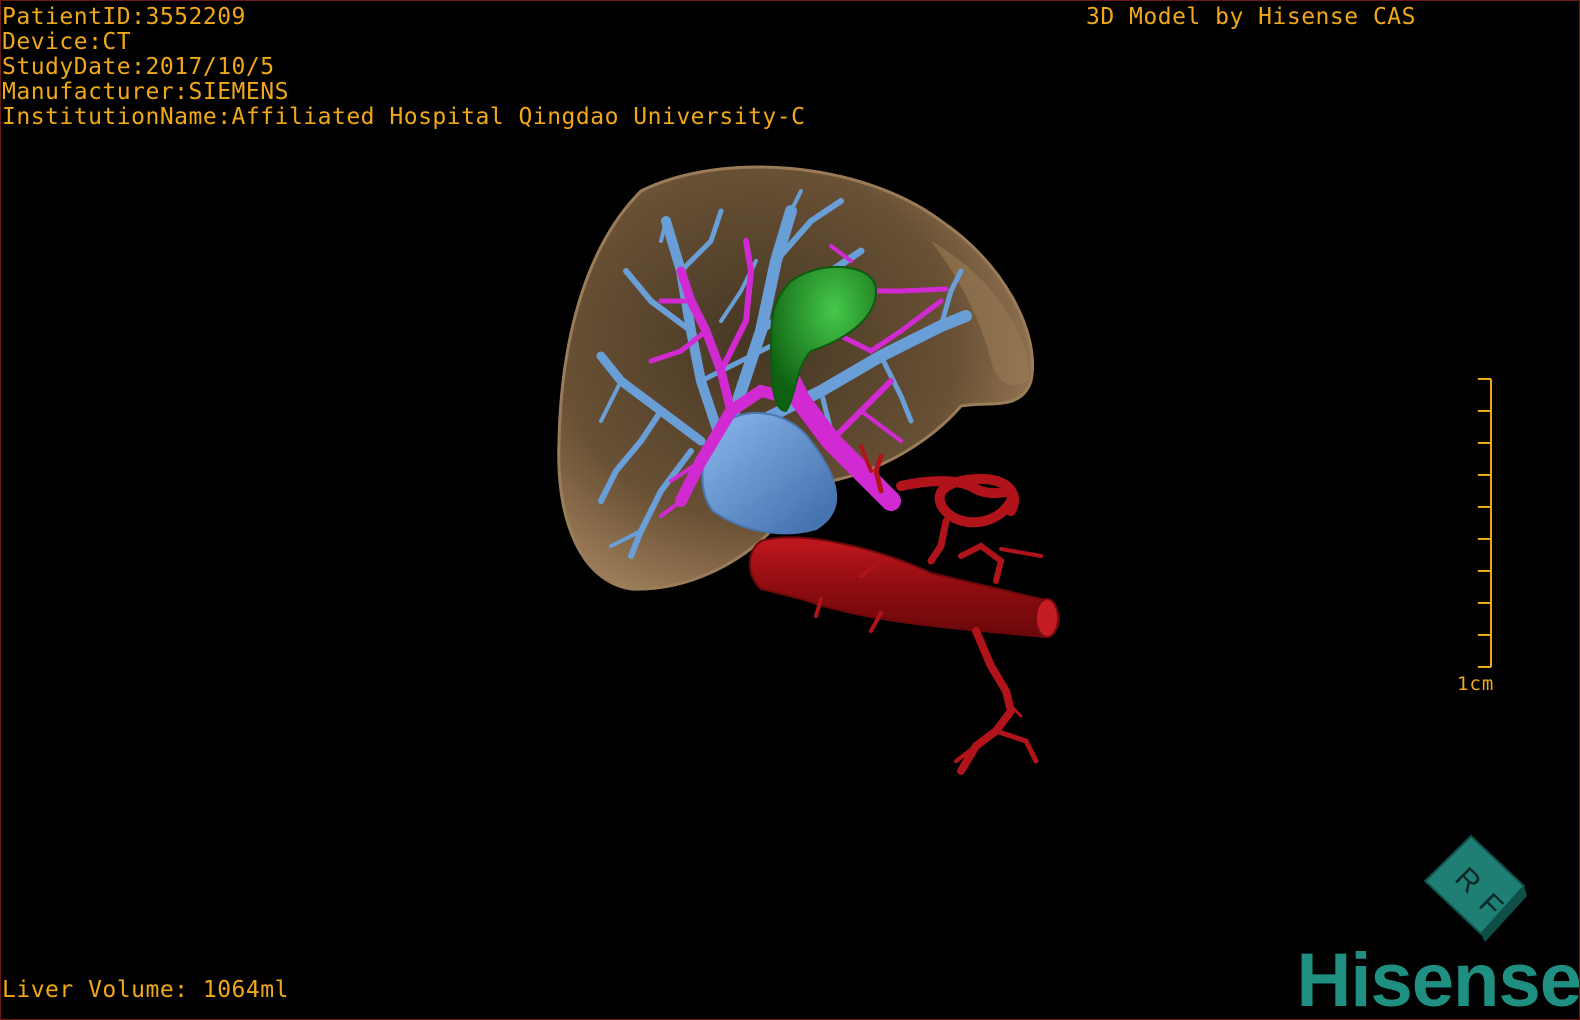  I want to click on study-date-text: StudyDate:2017/10/5, so click(138, 67).